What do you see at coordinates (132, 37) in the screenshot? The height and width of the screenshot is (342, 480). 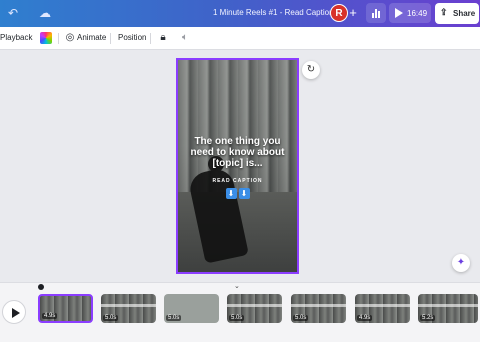 I see `position-button: Position` at bounding box center [132, 37].